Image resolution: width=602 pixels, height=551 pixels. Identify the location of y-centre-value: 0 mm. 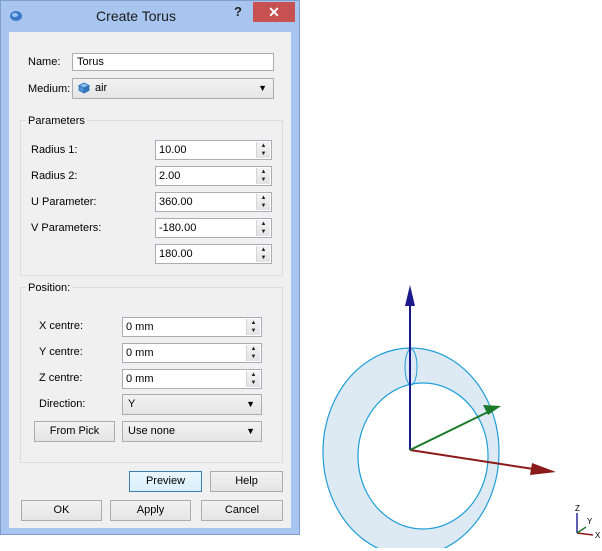
(140, 353).